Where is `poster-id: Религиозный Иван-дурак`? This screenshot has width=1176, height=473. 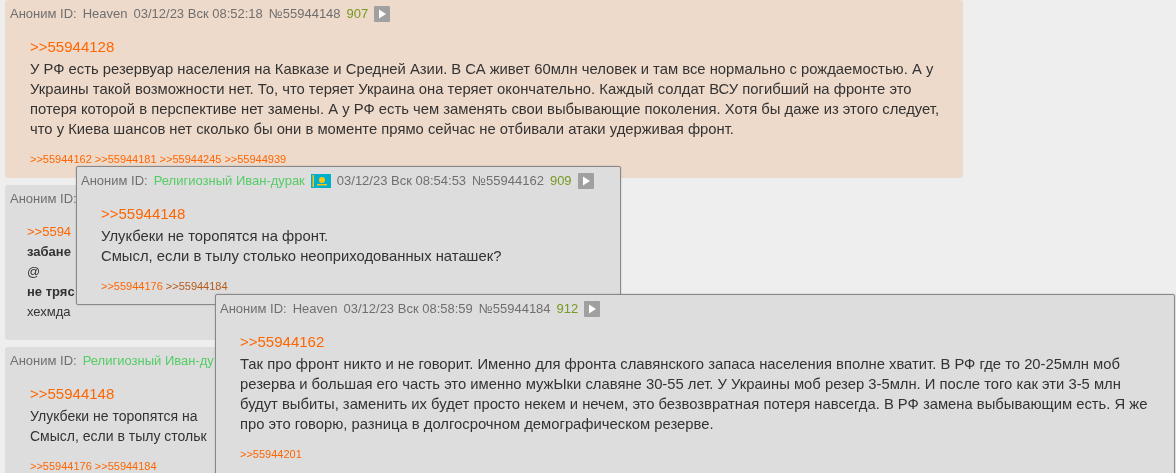
poster-id: Религиозный Иван-дурак is located at coordinates (229, 181).